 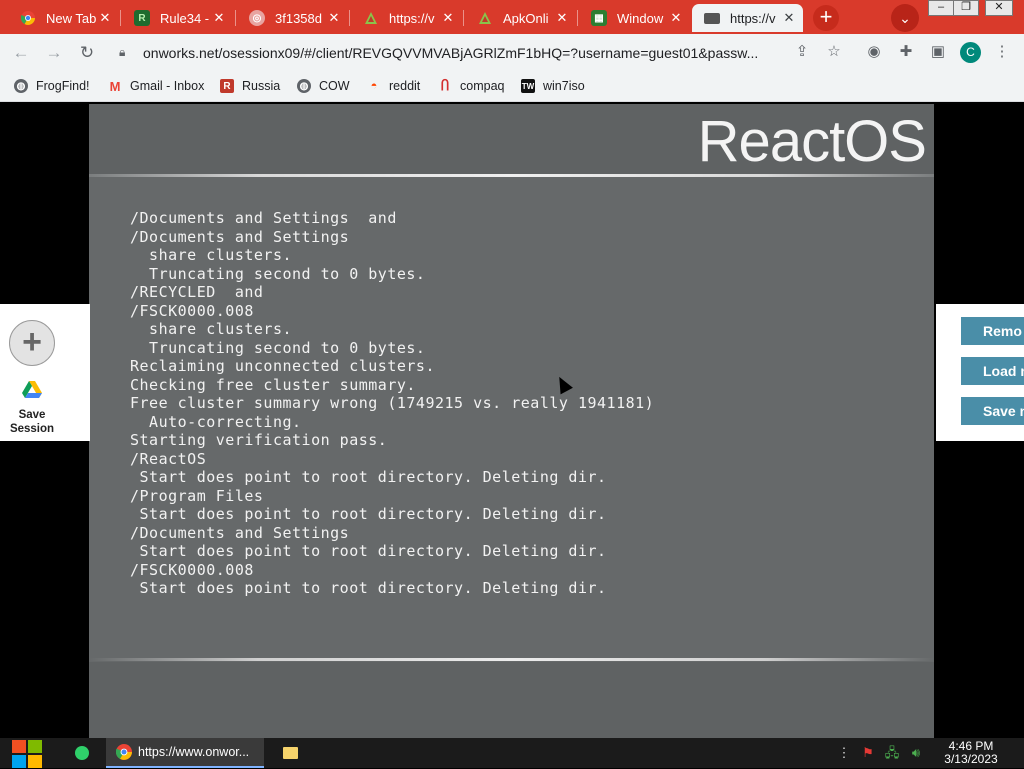 What do you see at coordinates (185, 18) in the screenshot?
I see `tab-title: Rule34 -` at bounding box center [185, 18].